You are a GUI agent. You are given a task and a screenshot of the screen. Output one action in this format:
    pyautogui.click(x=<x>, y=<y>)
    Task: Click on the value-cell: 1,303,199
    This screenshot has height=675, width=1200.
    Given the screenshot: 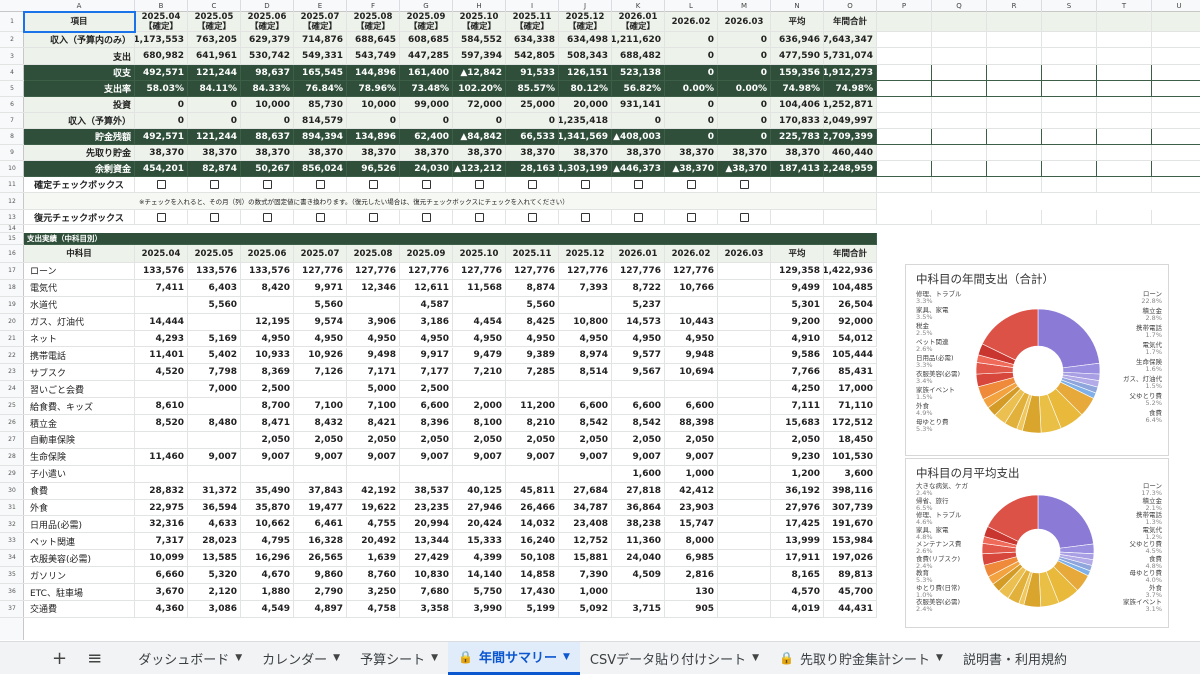 What is the action you would take?
    pyautogui.click(x=585, y=169)
    